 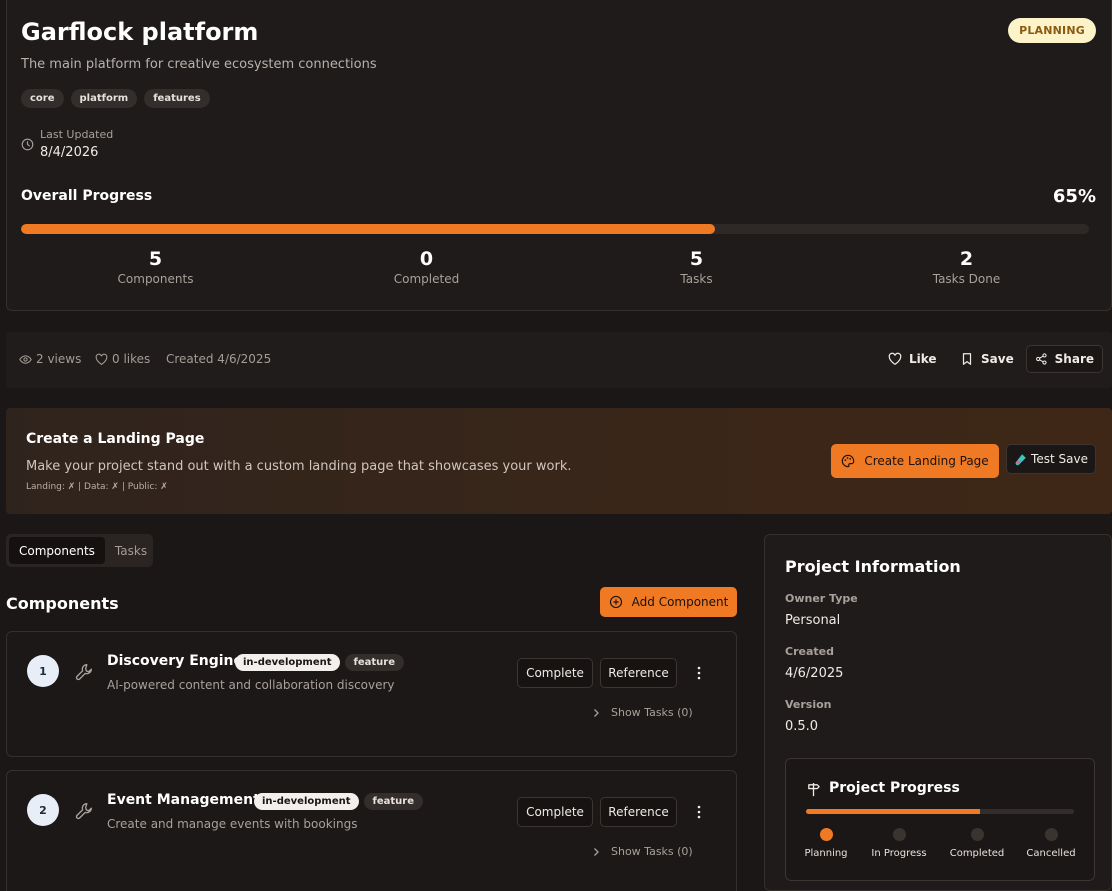 I want to click on owner-type-label: Owner Type, so click(x=821, y=598).